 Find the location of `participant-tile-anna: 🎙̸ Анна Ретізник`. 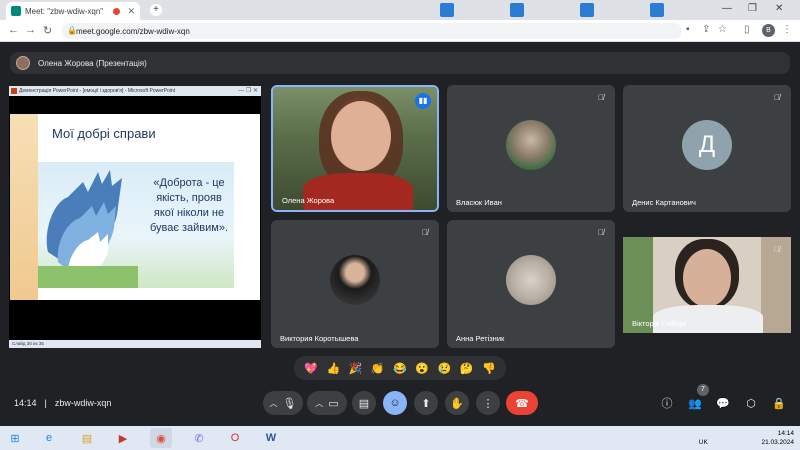

participant-tile-anna: 🎙̸ Анна Ретізник is located at coordinates (531, 284).